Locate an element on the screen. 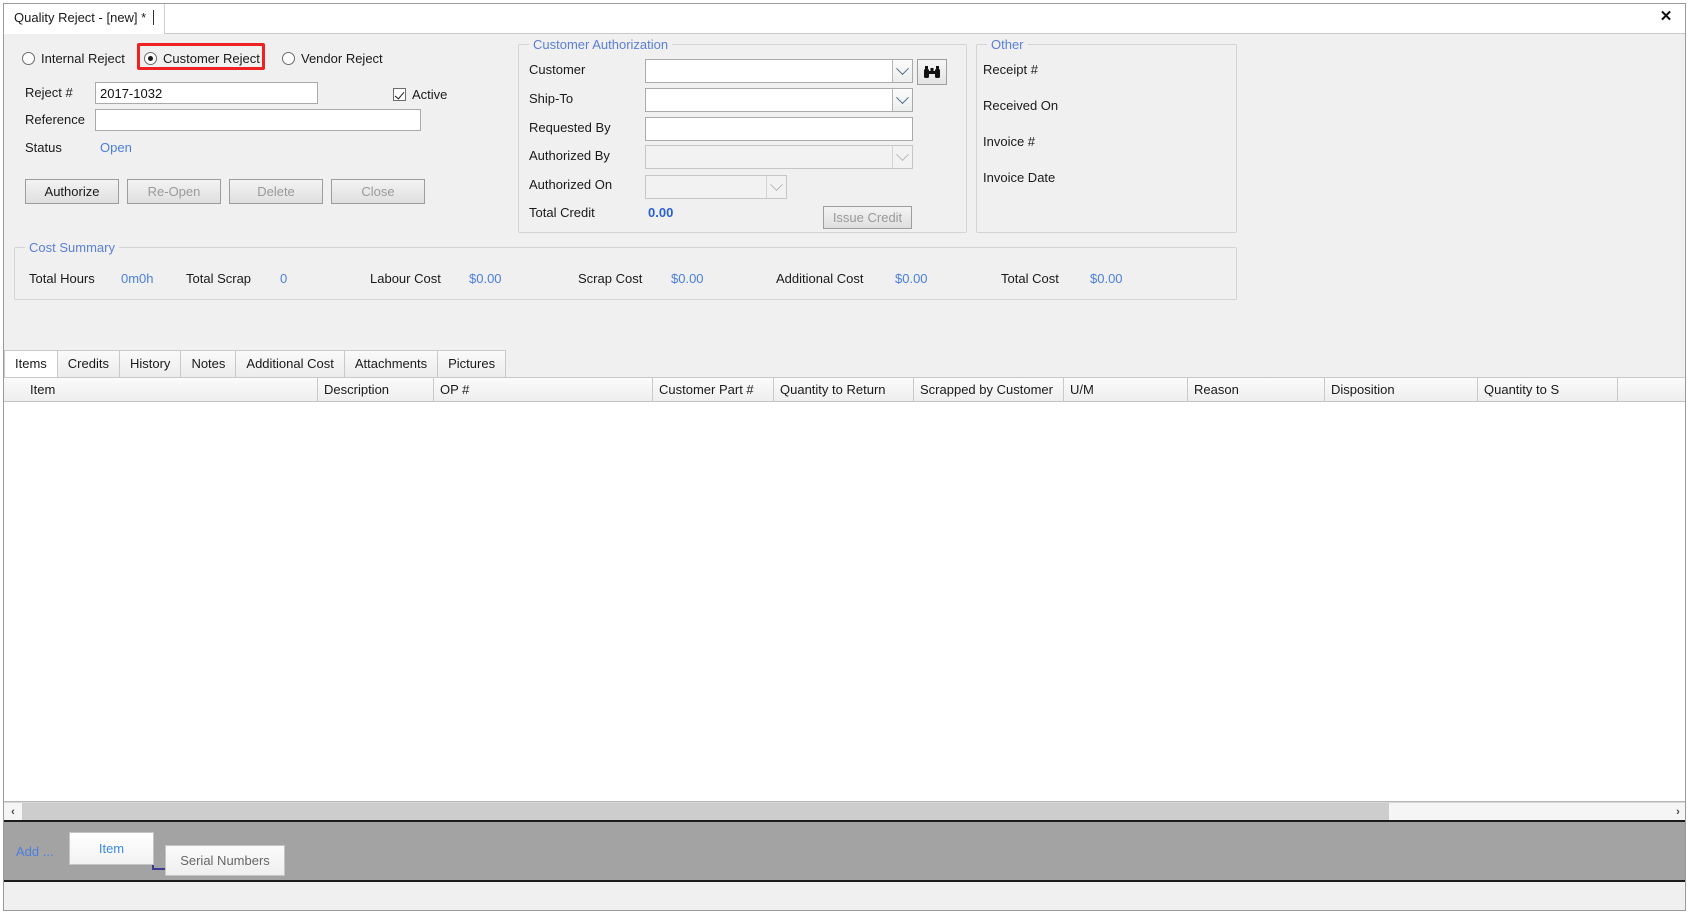 This screenshot has width=1689, height=914. tab-additional-cost: Additional Cost is located at coordinates (290, 363).